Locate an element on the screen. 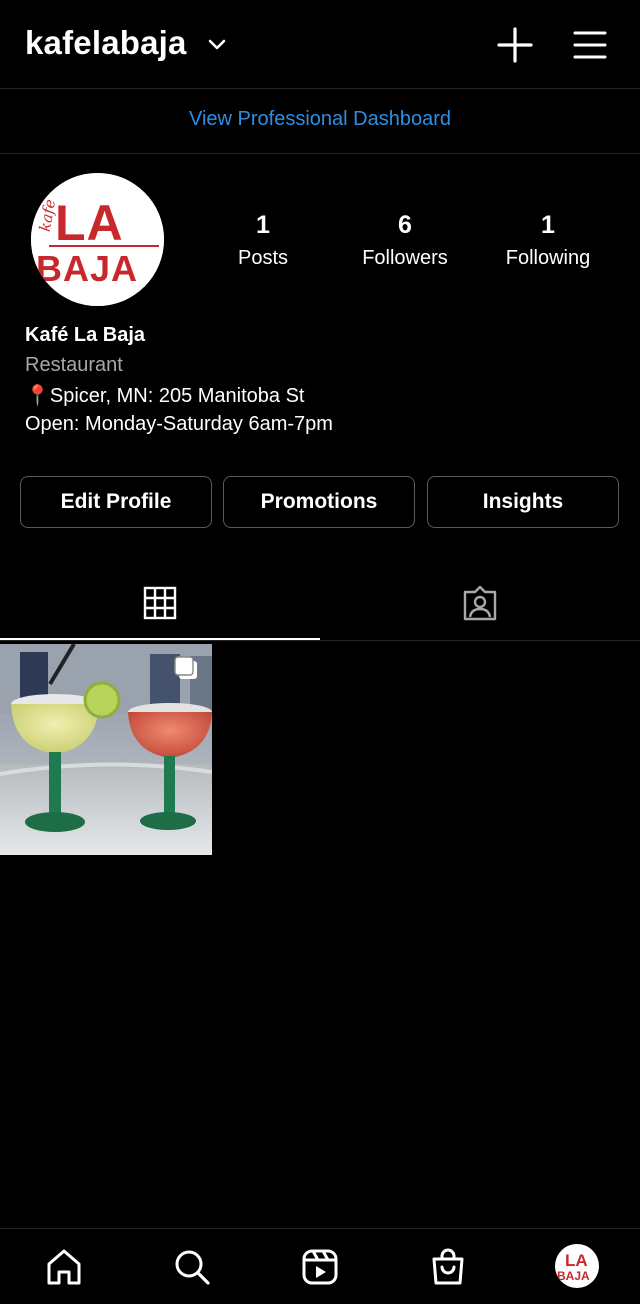 The height and width of the screenshot is (1304, 640). reels-icon is located at coordinates (320, 1267).